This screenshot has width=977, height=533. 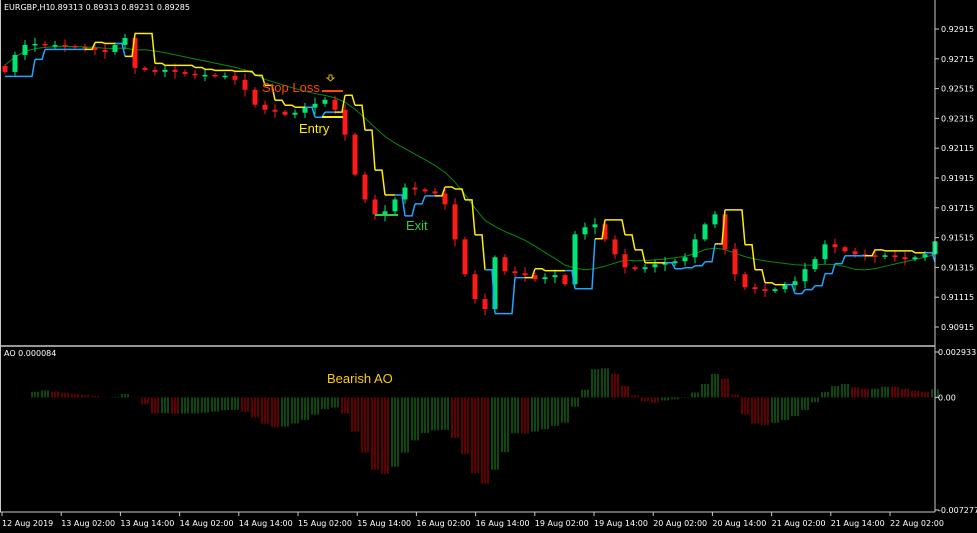 I want to click on price-tick-label: 0.92115, so click(x=957, y=148).